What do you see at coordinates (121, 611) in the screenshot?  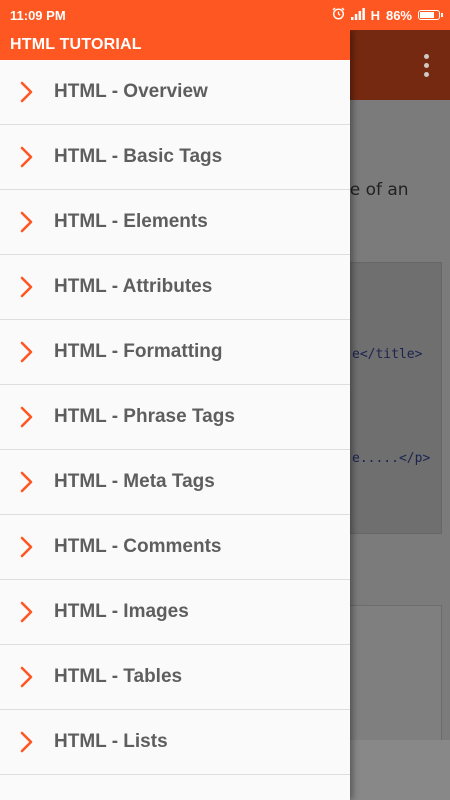 I see `drawer-item-label: HTML - Images` at bounding box center [121, 611].